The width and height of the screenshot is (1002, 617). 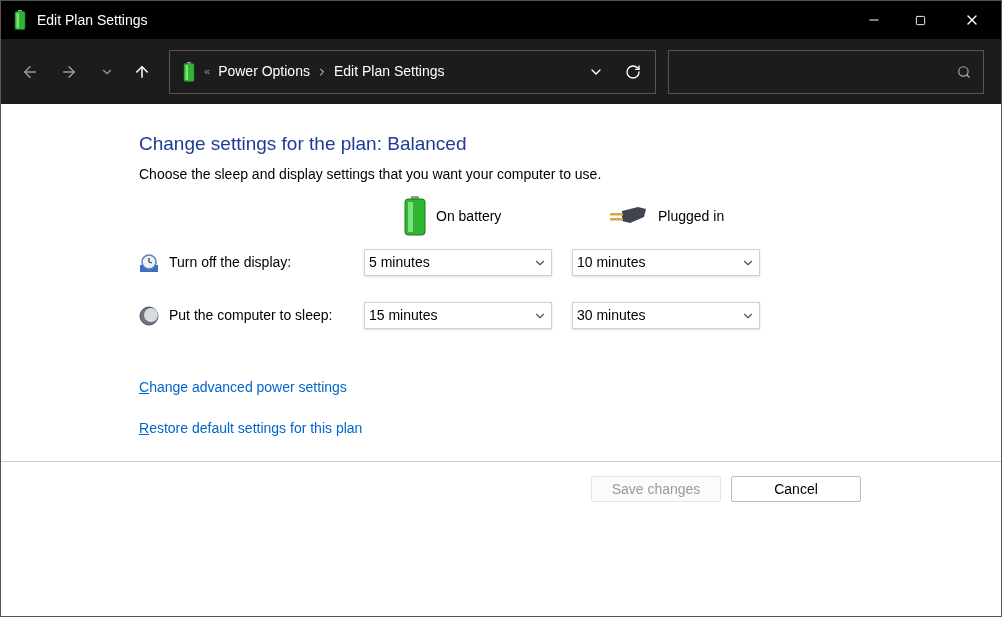 What do you see at coordinates (666, 262) in the screenshot?
I see `dropdown: 10 minutes` at bounding box center [666, 262].